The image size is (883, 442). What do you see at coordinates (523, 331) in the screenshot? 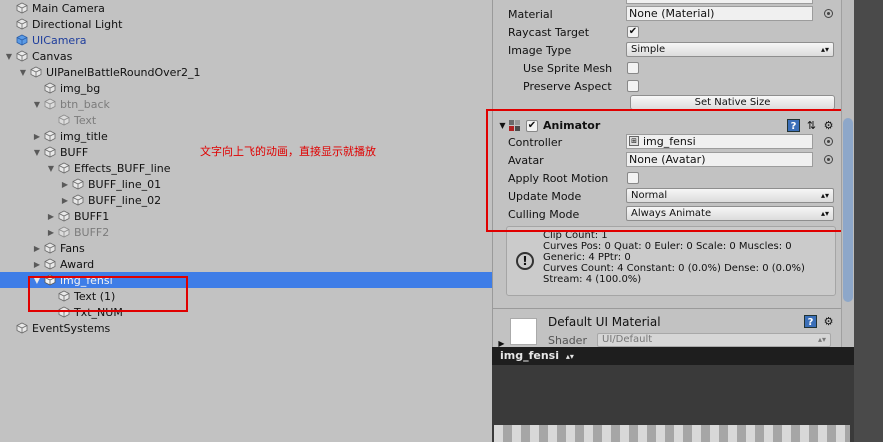
I see `material-thumbnail` at bounding box center [523, 331].